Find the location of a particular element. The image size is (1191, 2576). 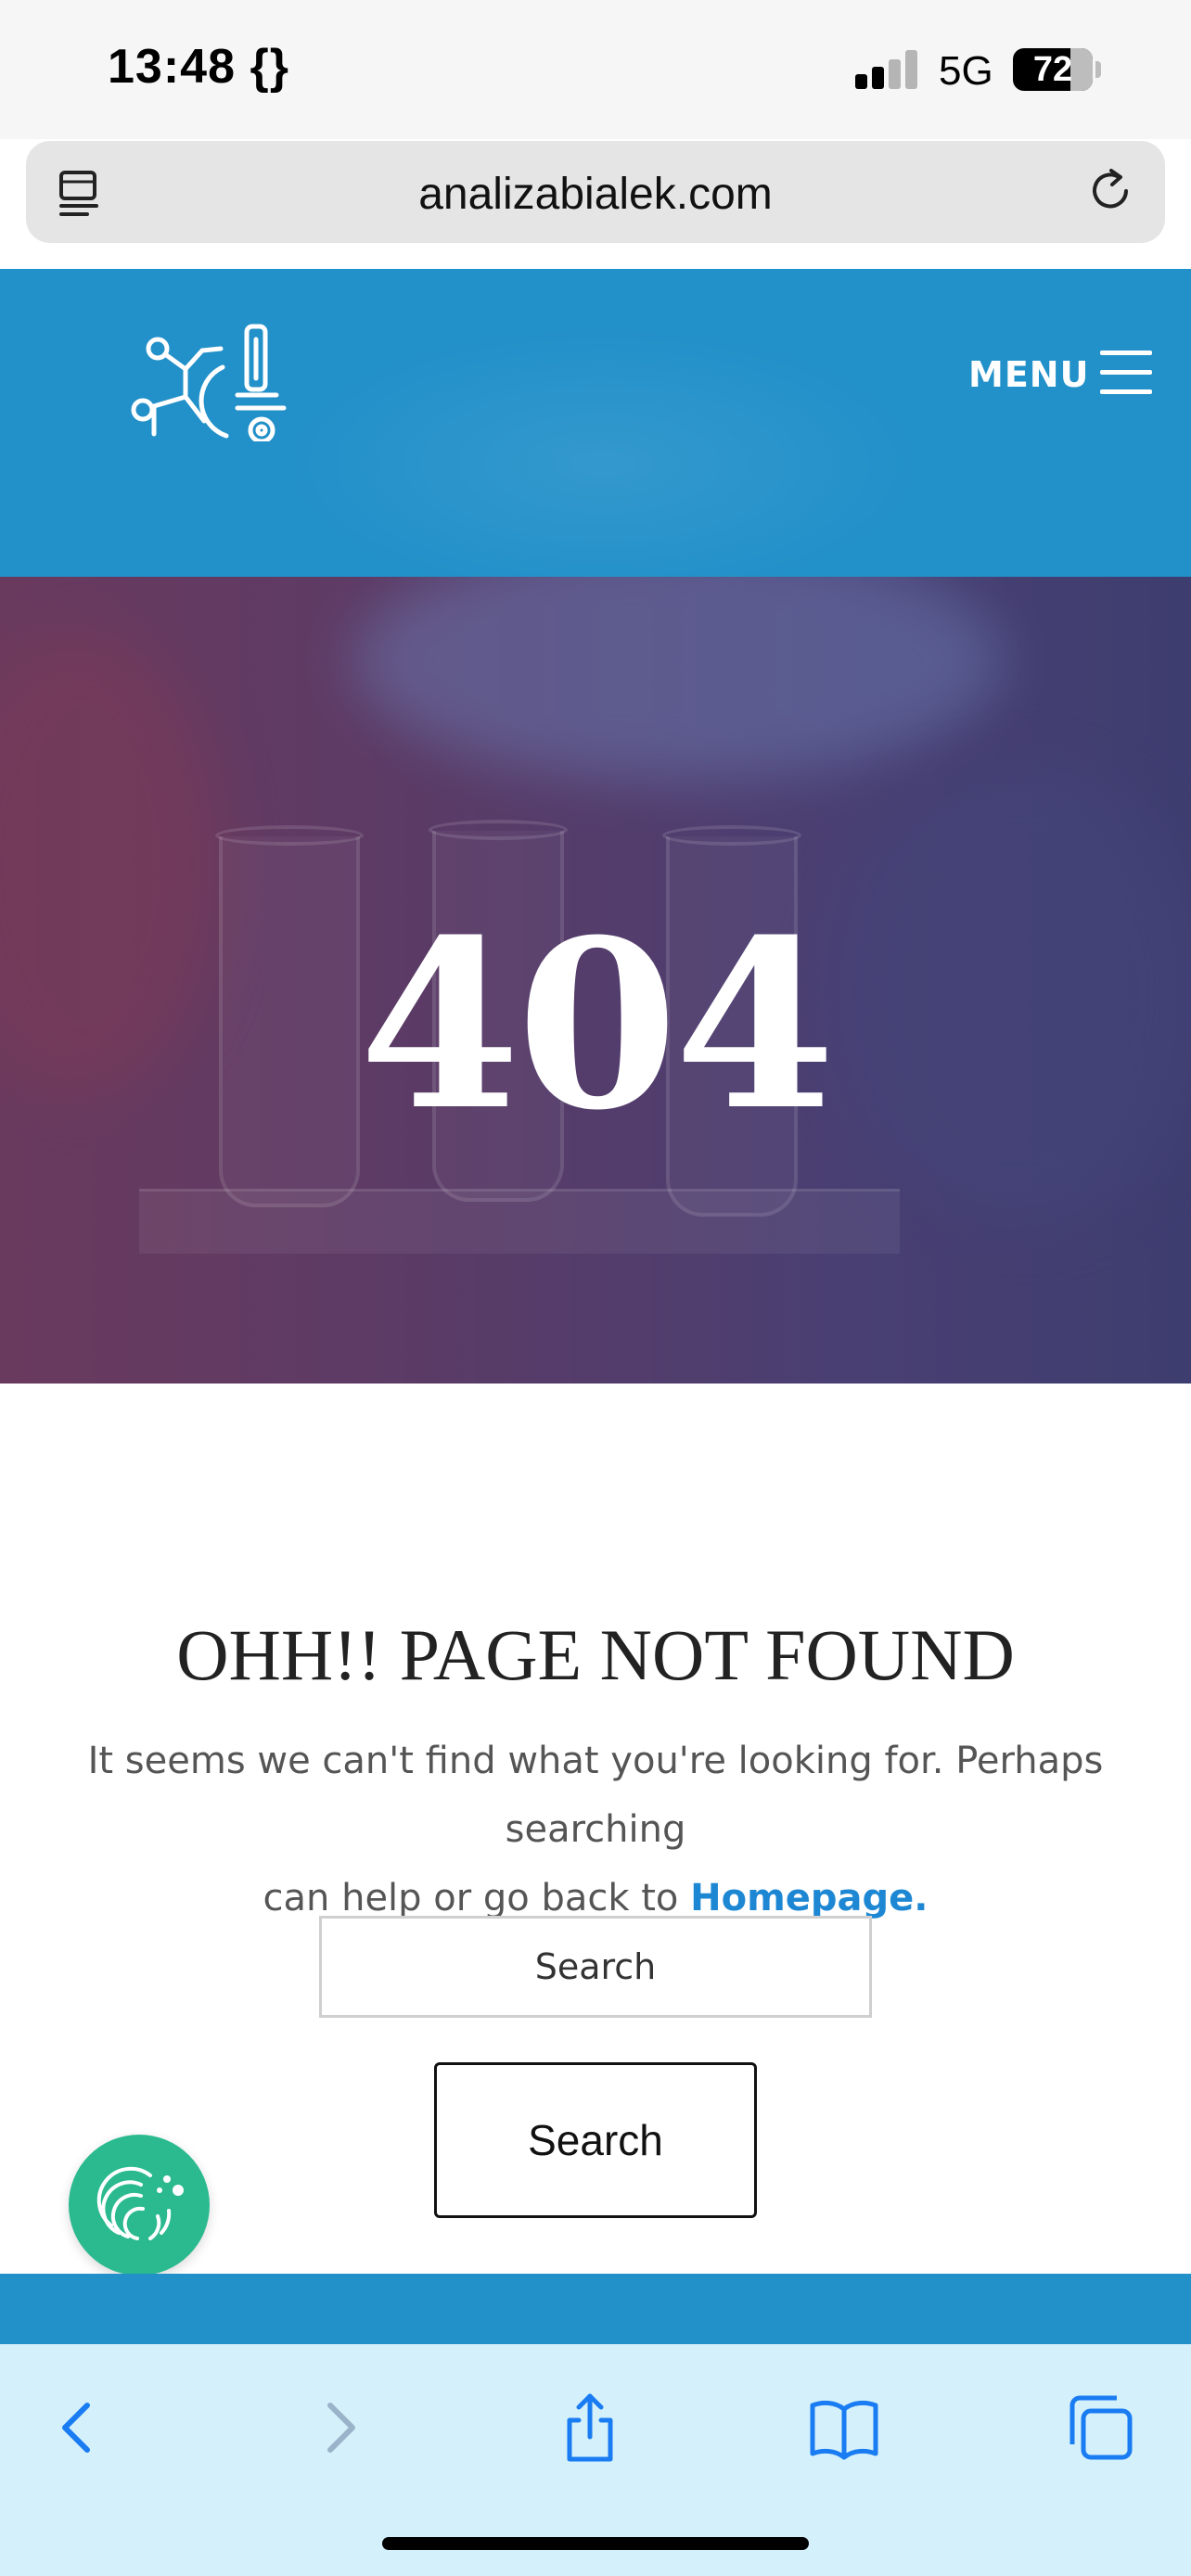

page-not-found-heading: OHH!! PAGE NOT FOUND is located at coordinates (595, 1654).